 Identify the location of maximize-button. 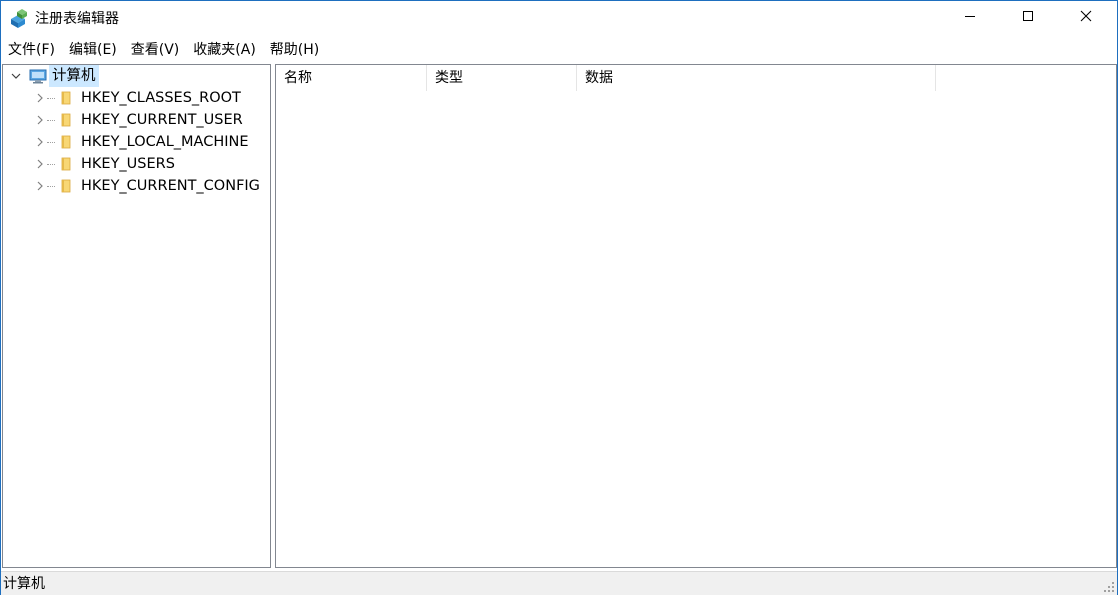
(1028, 18).